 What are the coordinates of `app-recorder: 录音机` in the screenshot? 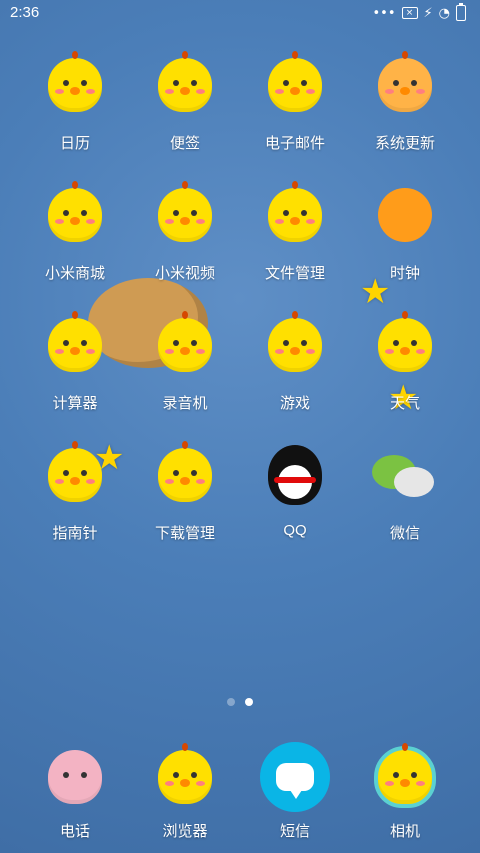 It's located at (185, 365).